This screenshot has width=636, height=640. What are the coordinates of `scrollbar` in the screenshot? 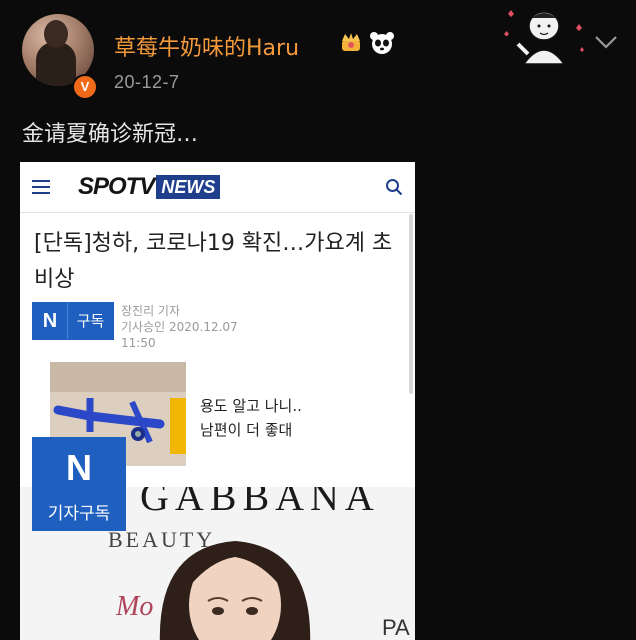 It's located at (411, 304).